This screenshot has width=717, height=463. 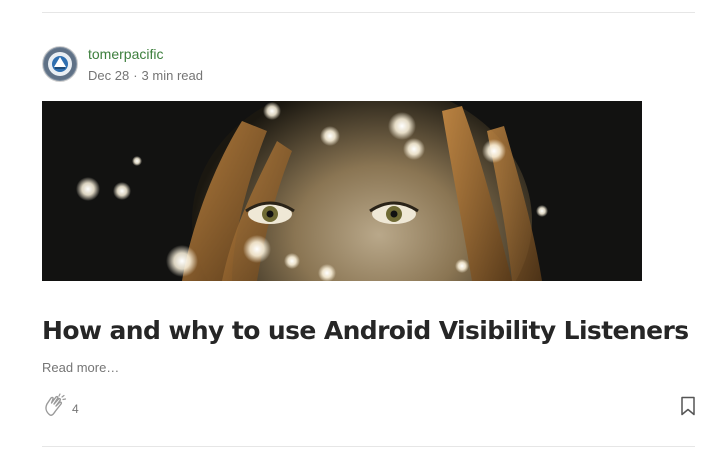 I want to click on clap-count: 4, so click(x=75, y=408).